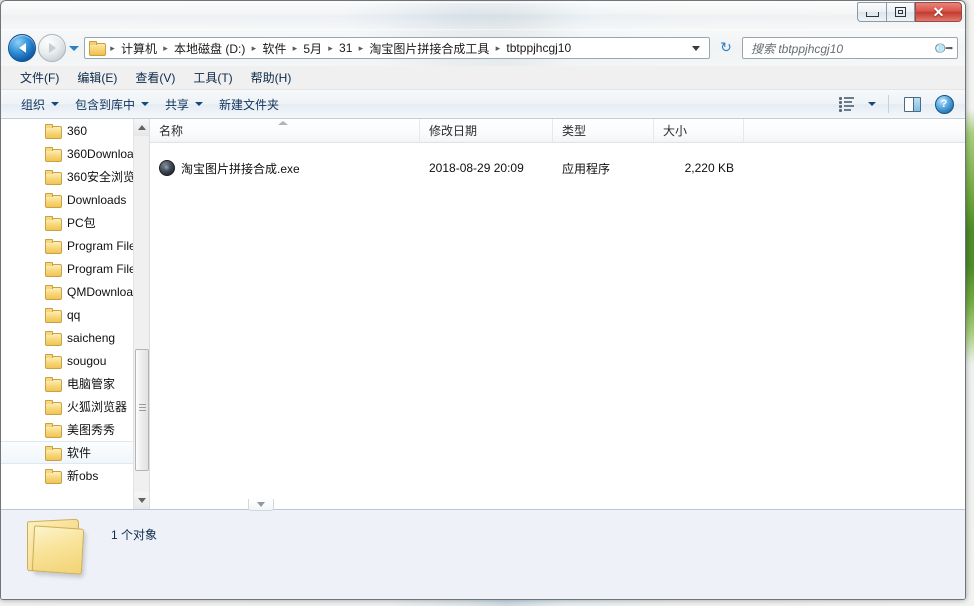  Describe the element at coordinates (797, 48) in the screenshot. I see `search-placeholder: 搜索 tbtppjhcgj10` at that location.